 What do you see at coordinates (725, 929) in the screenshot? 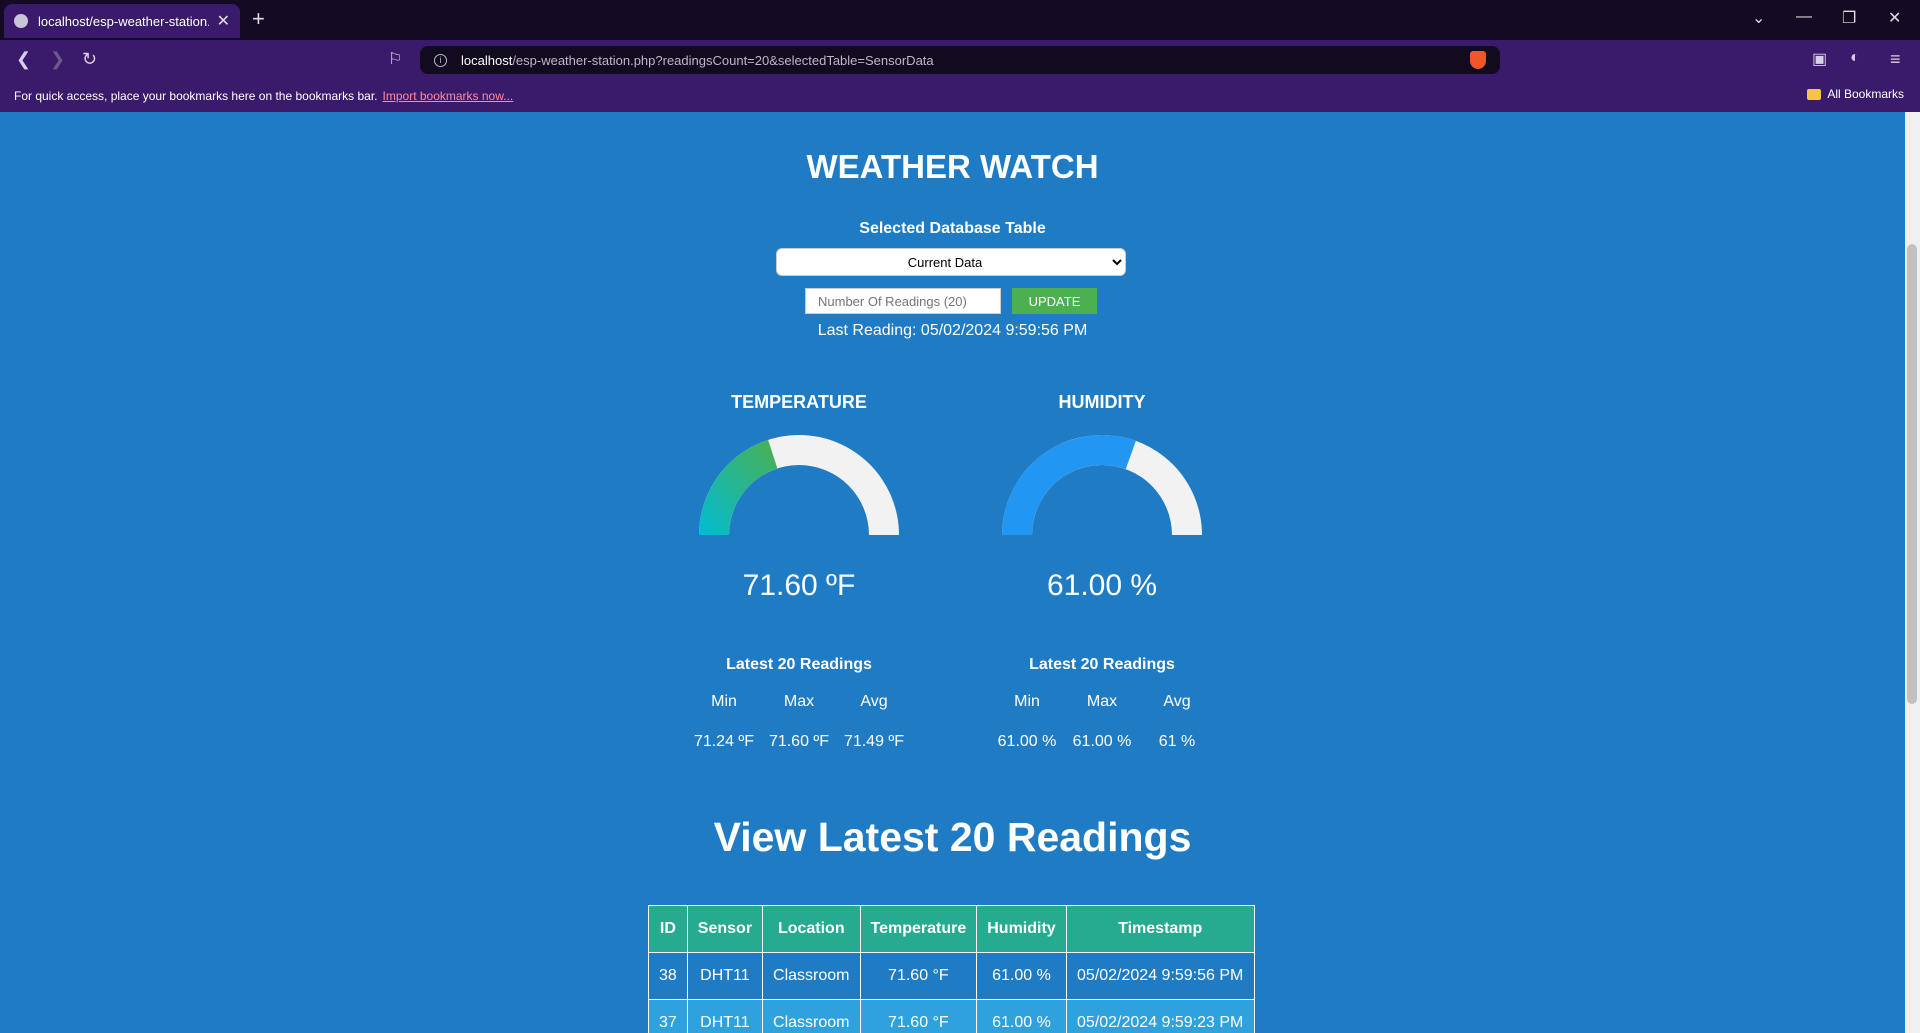
I see `column-header: Sensor` at bounding box center [725, 929].